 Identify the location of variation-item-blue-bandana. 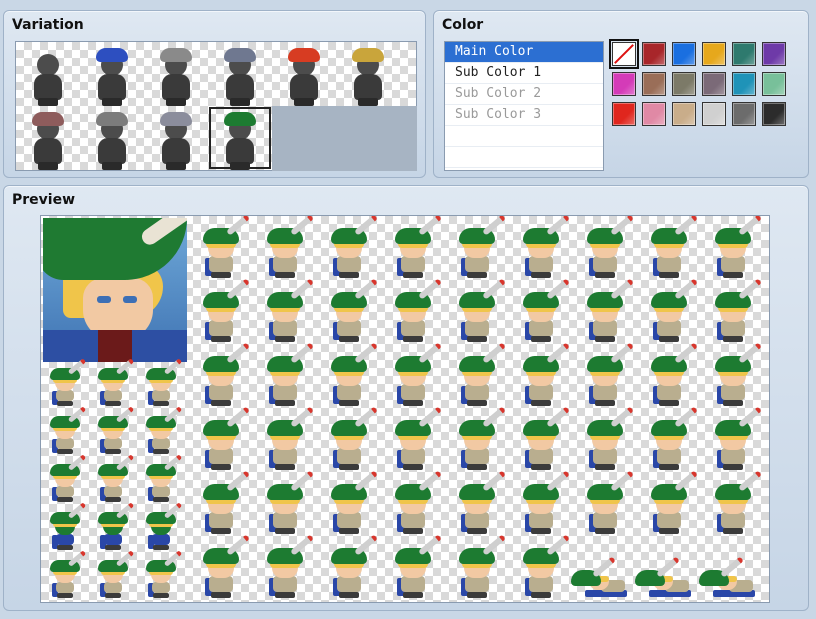
(112, 74).